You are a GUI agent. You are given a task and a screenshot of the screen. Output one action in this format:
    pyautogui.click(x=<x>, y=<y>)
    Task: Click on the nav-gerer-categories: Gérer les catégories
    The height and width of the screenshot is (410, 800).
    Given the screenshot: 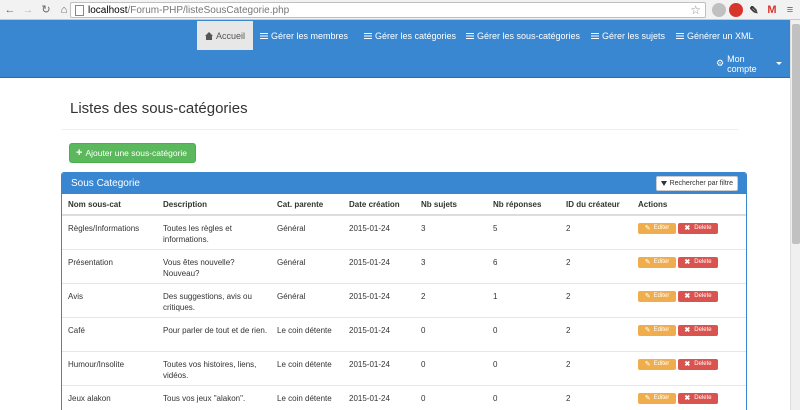 What is the action you would take?
    pyautogui.click(x=410, y=35)
    